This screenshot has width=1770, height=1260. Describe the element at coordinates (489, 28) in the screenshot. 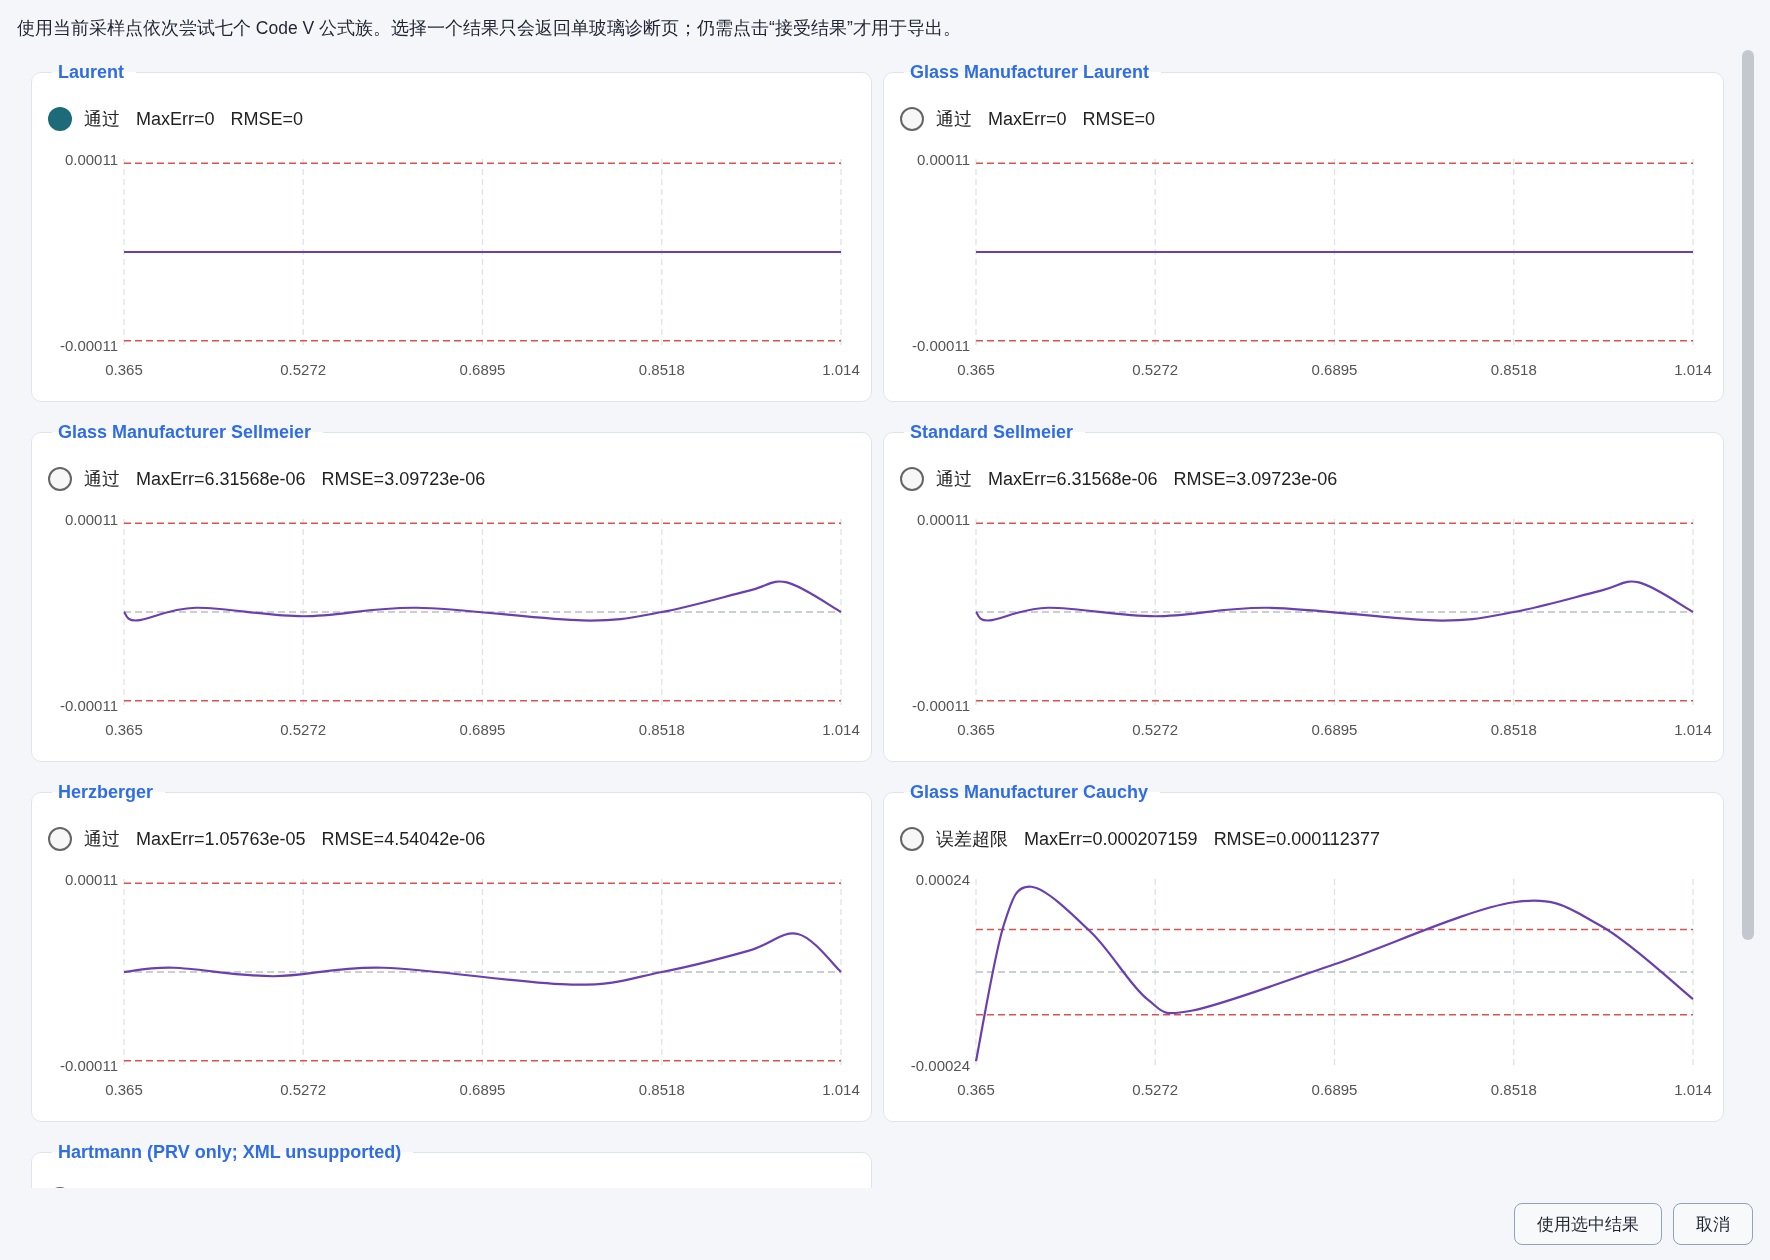

I see `instructions-text: 使用当前采样点依次尝试七个 Code V 公式族。选择一个结果只会返回单玻璃诊断页；仍需点击“接受结果”才用于导出。` at that location.